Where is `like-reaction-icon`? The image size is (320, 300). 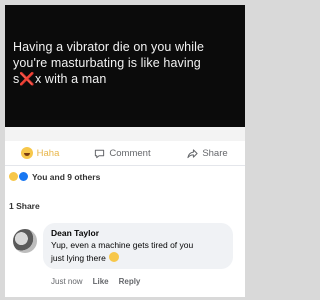 like-reaction-icon is located at coordinates (23, 176).